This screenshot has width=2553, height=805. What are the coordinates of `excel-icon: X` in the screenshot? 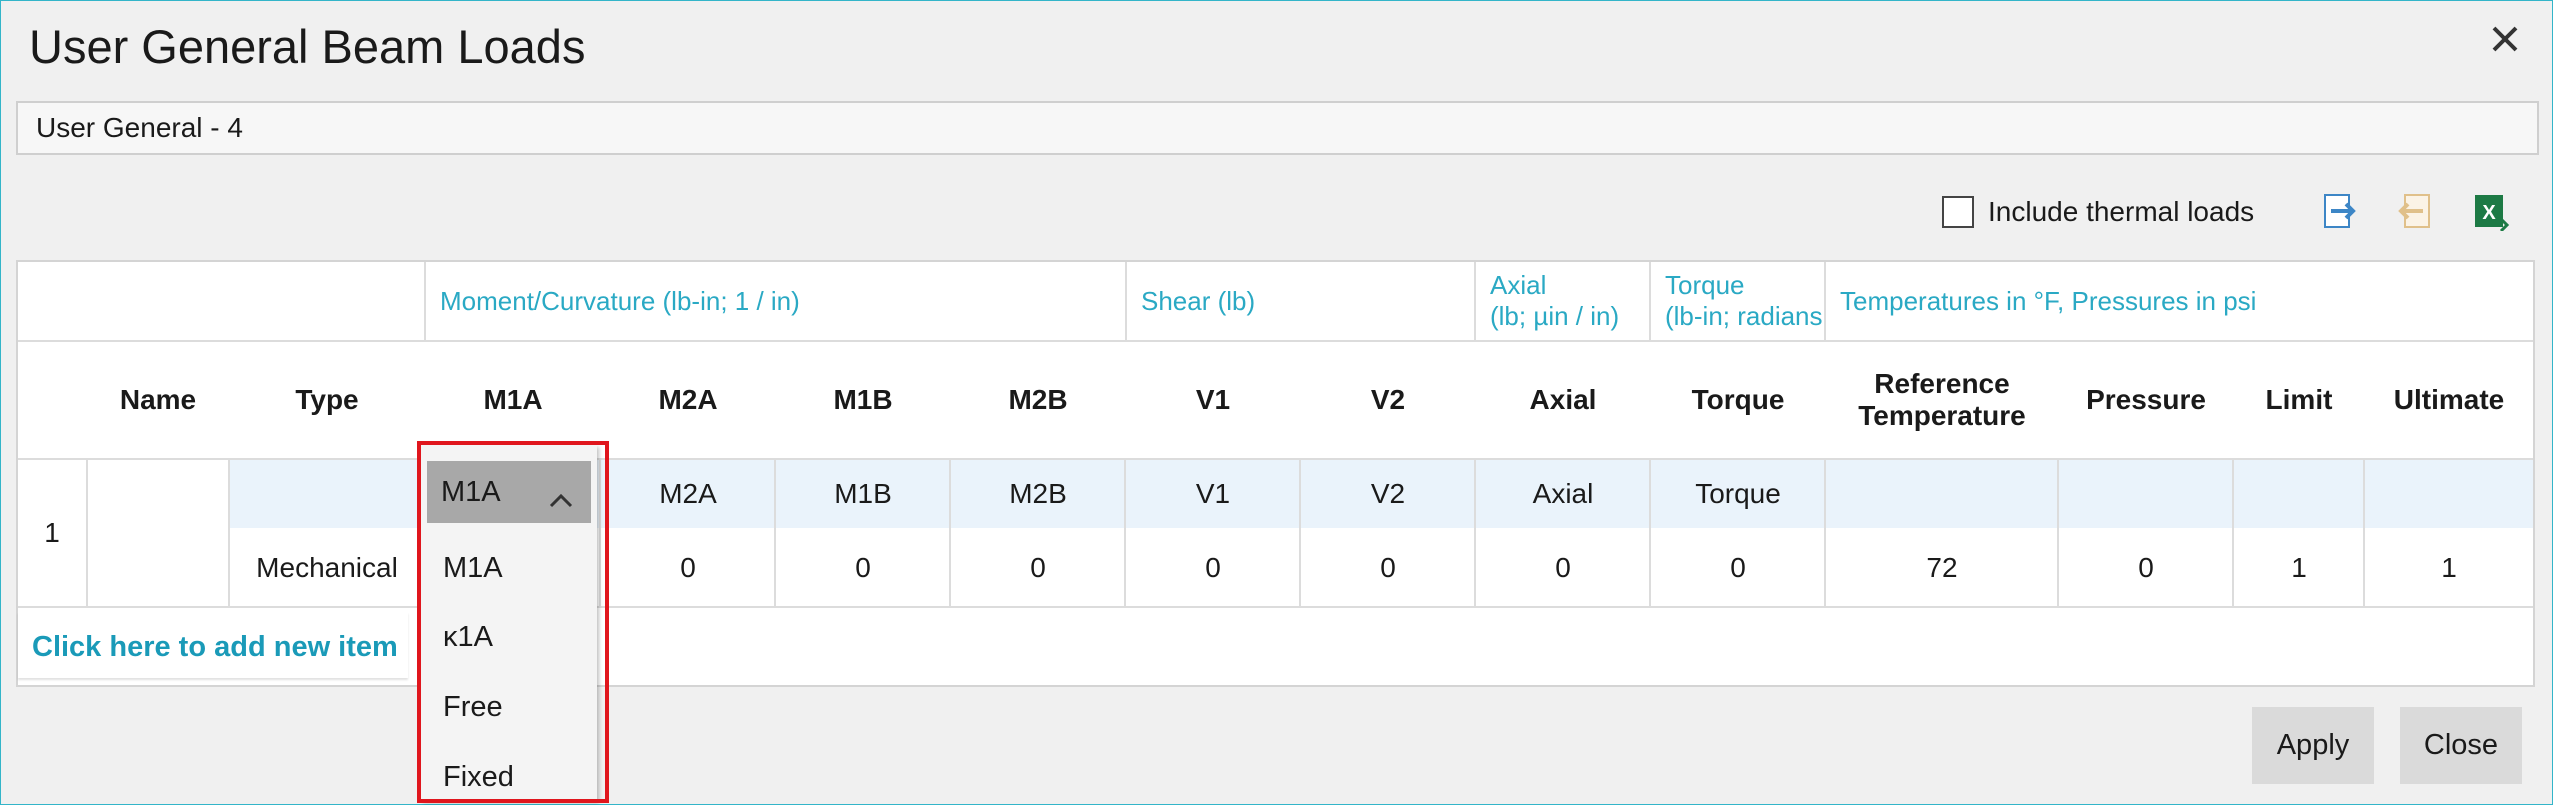 It's located at (2491, 211).